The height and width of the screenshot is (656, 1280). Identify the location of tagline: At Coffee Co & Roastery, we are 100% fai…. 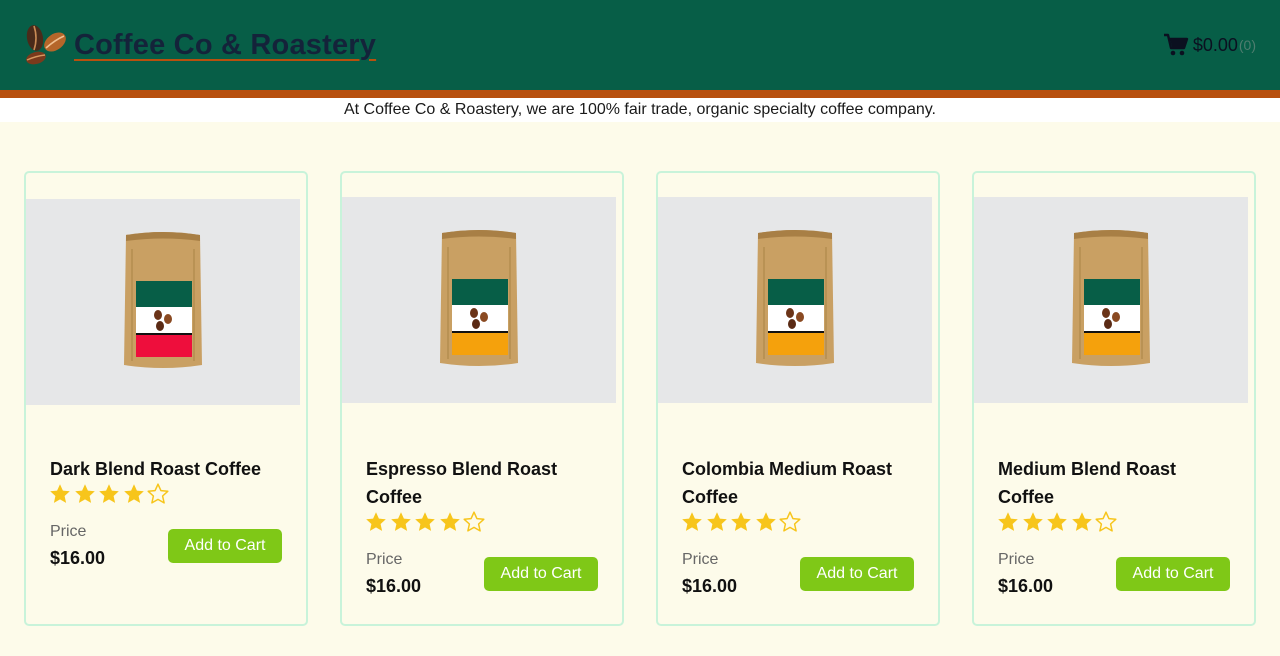
(640, 110).